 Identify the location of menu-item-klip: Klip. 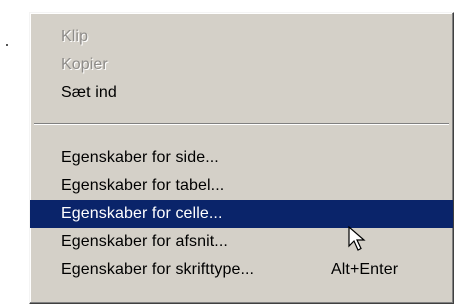
(241, 37).